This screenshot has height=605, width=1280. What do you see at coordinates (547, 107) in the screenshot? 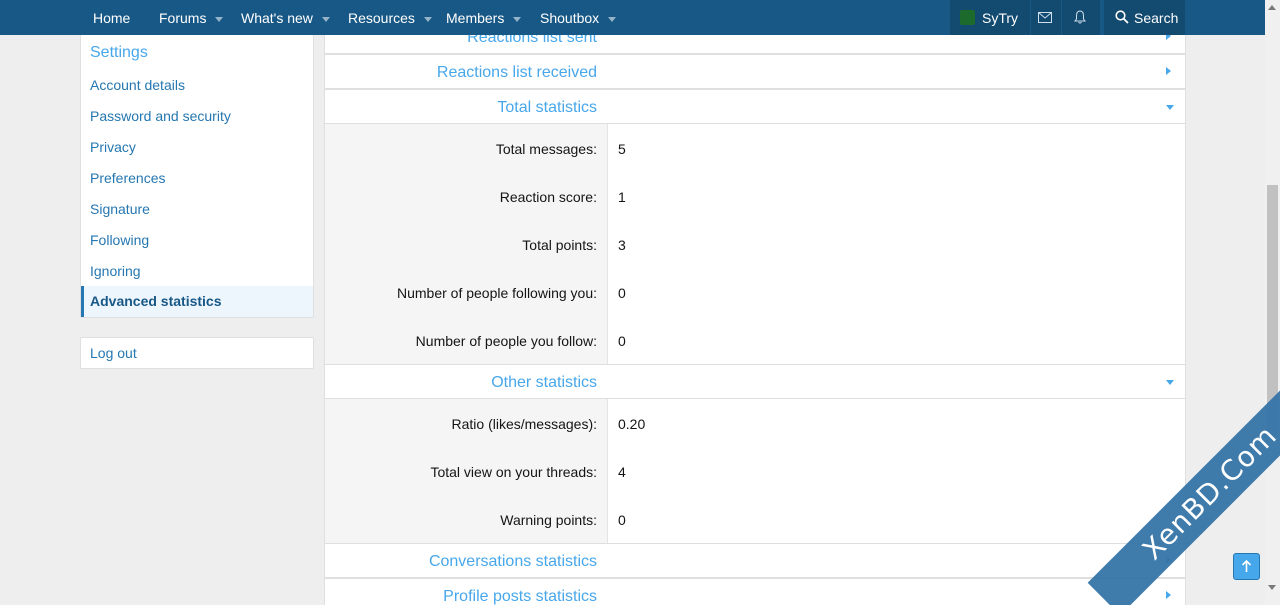
I see `section-title: Total statistics` at bounding box center [547, 107].